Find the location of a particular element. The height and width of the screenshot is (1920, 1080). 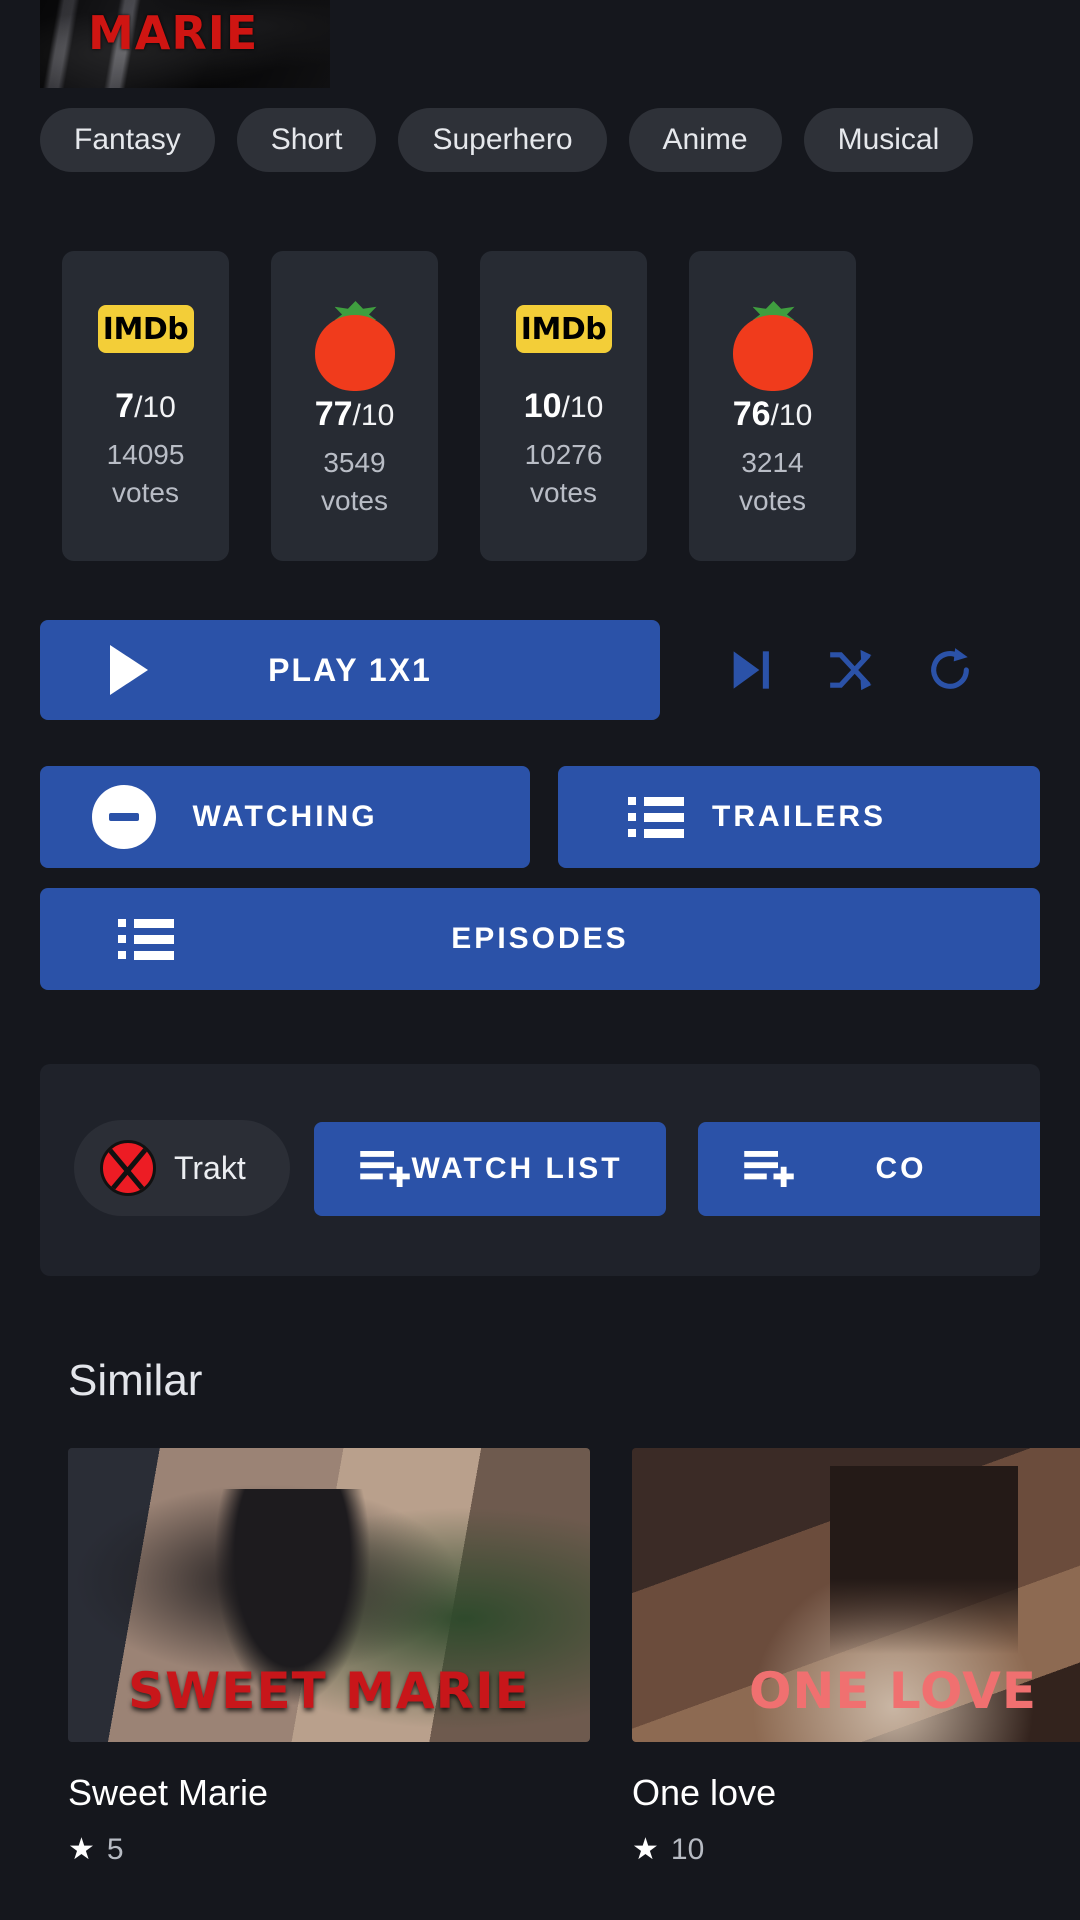

refresh-icon is located at coordinates (950, 668).